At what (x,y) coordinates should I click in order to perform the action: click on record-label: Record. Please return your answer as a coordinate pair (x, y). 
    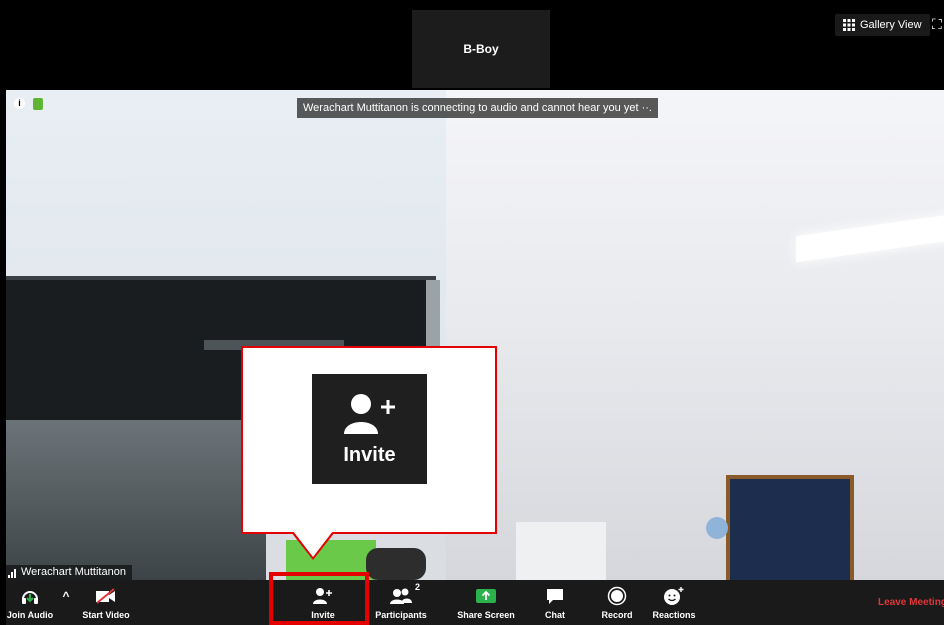
    Looking at the image, I should click on (617, 615).